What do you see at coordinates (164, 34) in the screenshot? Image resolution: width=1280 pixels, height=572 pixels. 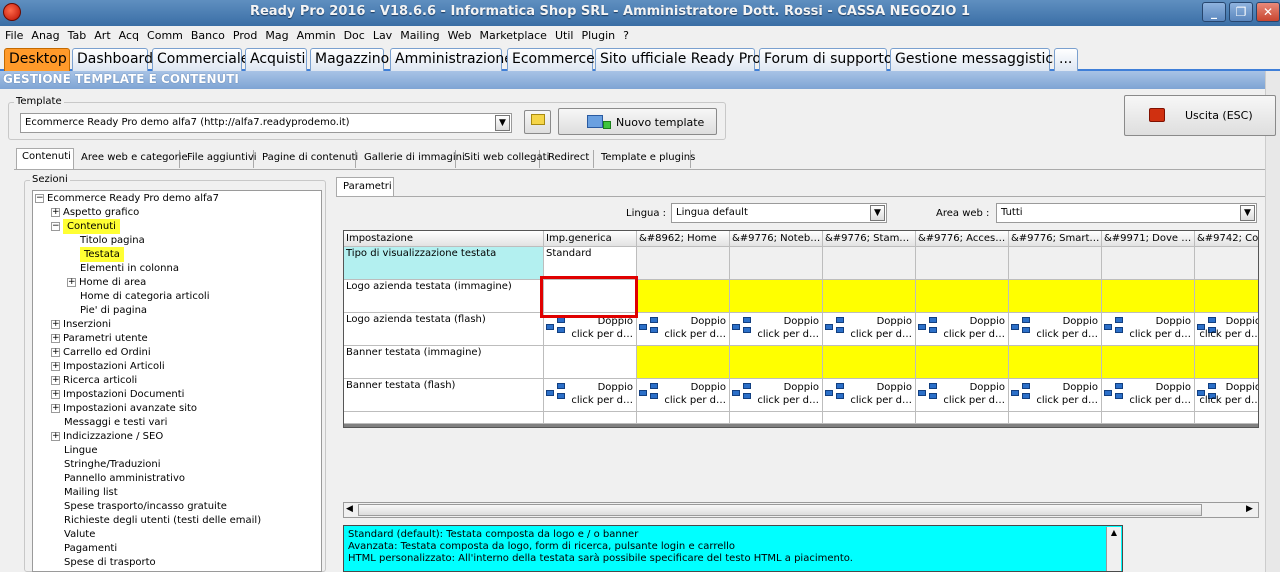 I see `menu-item-comm: Comm` at bounding box center [164, 34].